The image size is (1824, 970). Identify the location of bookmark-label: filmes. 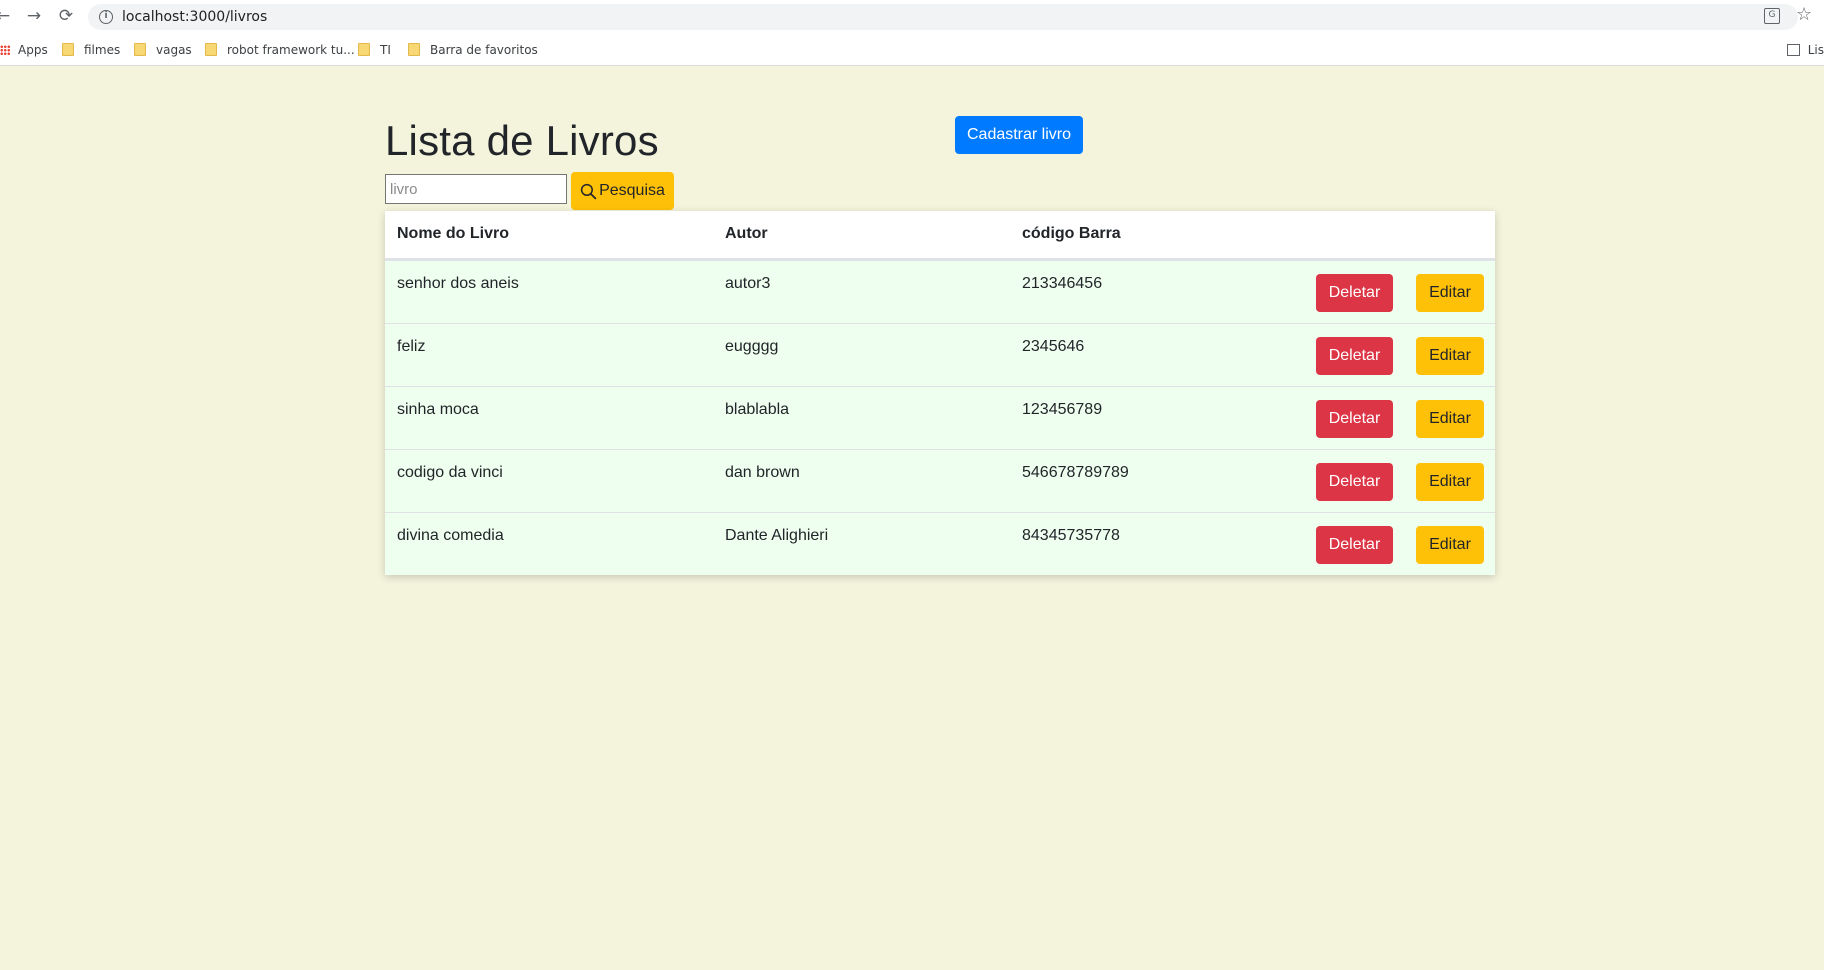
(102, 50).